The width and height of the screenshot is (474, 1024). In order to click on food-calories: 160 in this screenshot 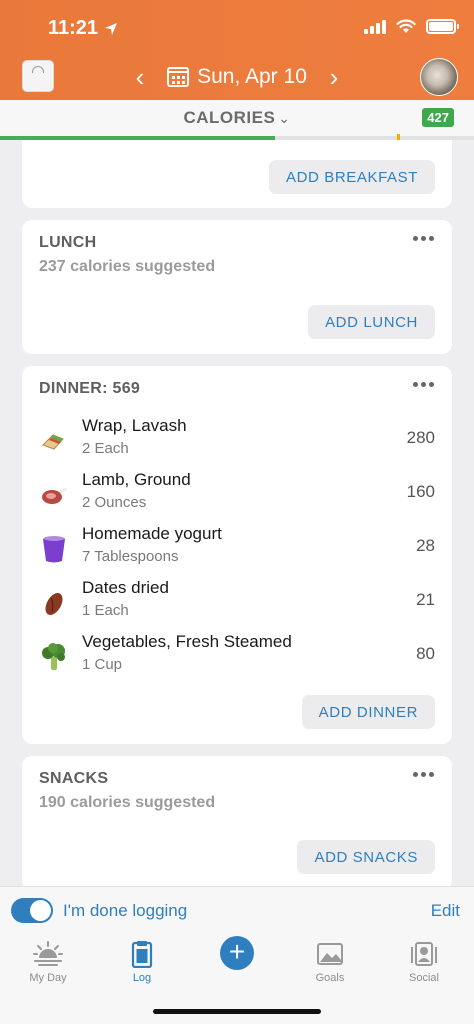, I will do `click(420, 491)`.